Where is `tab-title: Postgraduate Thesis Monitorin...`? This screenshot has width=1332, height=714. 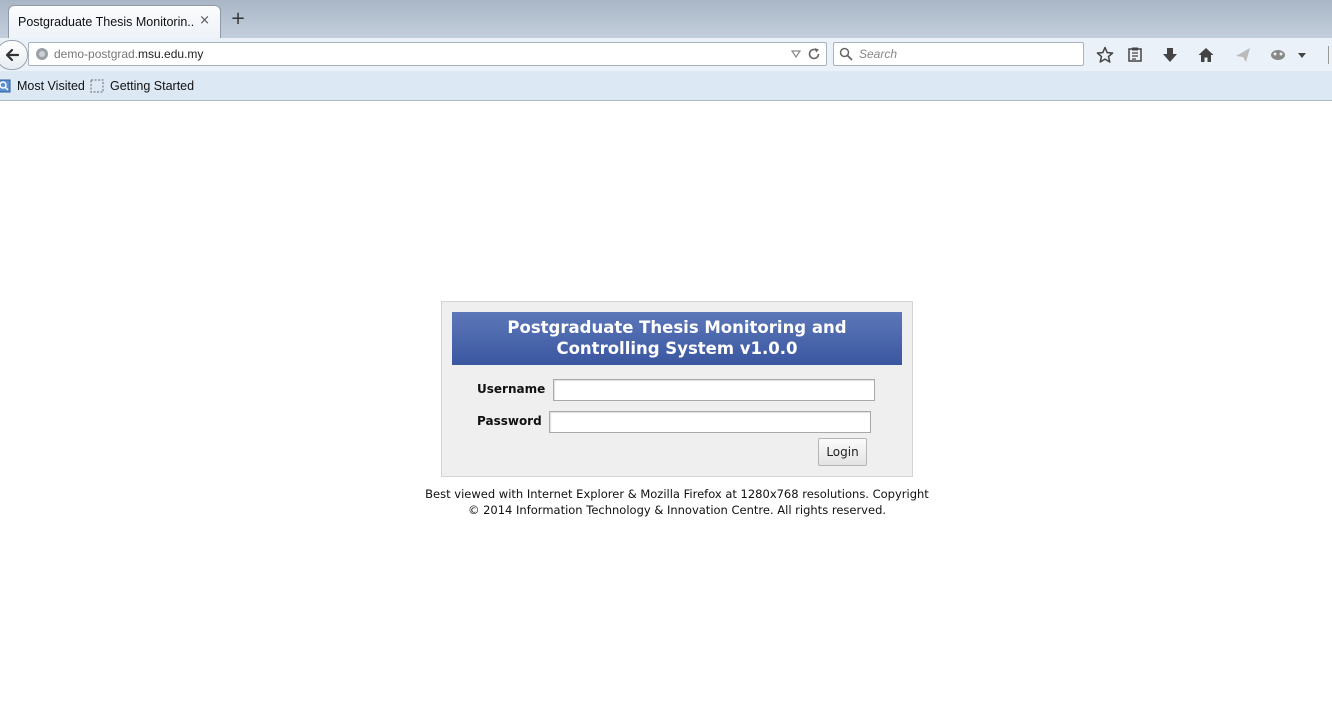 tab-title: Postgraduate Thesis Monitorin... is located at coordinates (105, 22).